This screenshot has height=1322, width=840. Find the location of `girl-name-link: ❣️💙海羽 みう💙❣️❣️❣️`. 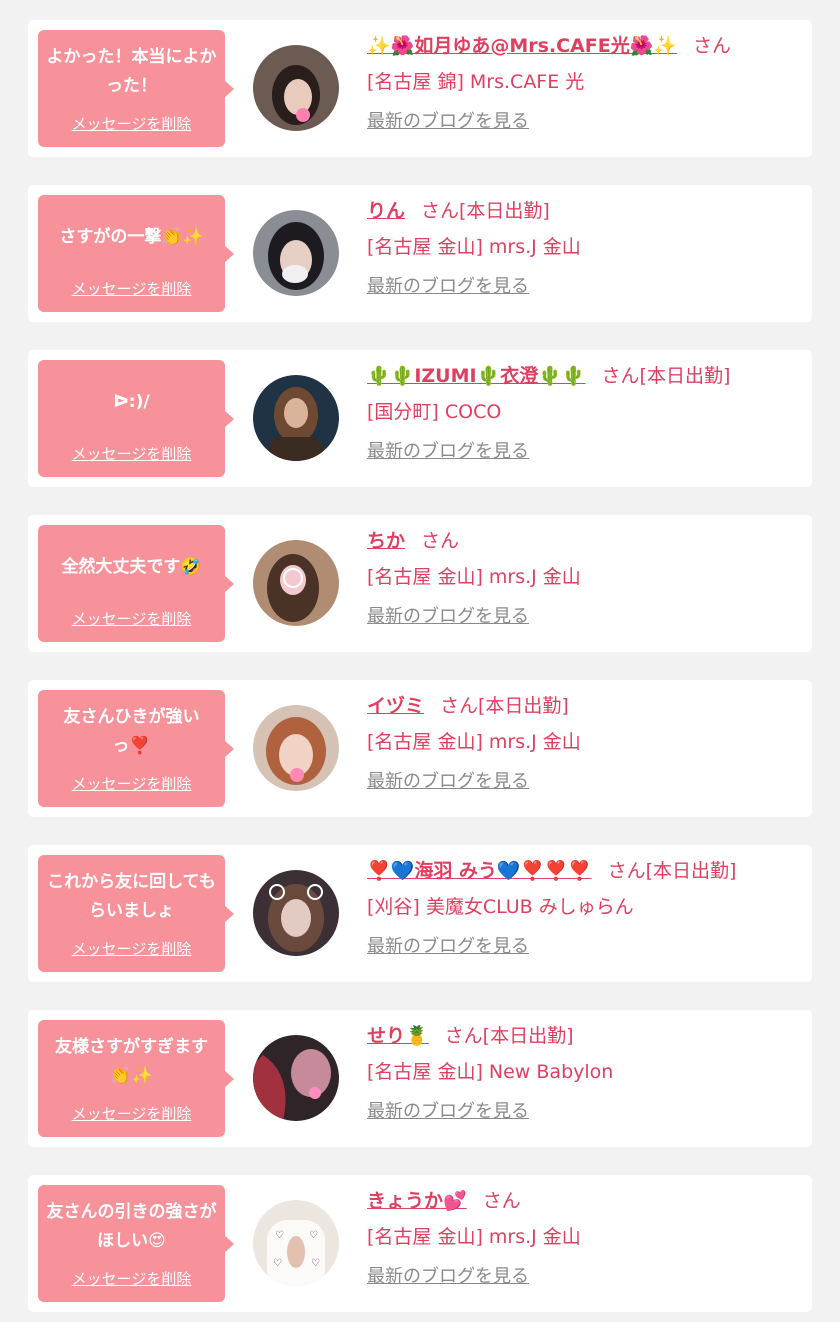

girl-name-link: ❣️💙海羽 みう💙❣️❣️❣️ is located at coordinates (479, 871).